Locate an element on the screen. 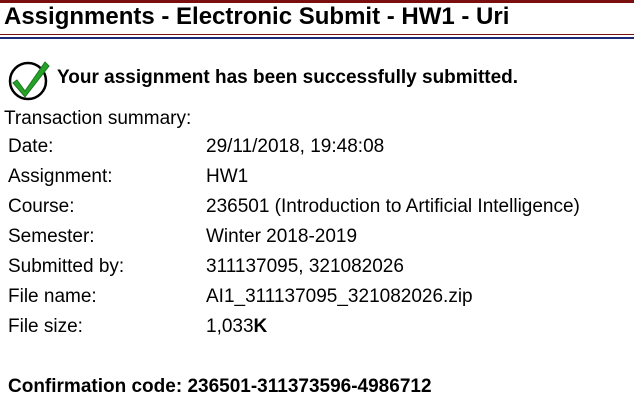 The width and height of the screenshot is (634, 403). date-label: Date: is located at coordinates (31, 146).